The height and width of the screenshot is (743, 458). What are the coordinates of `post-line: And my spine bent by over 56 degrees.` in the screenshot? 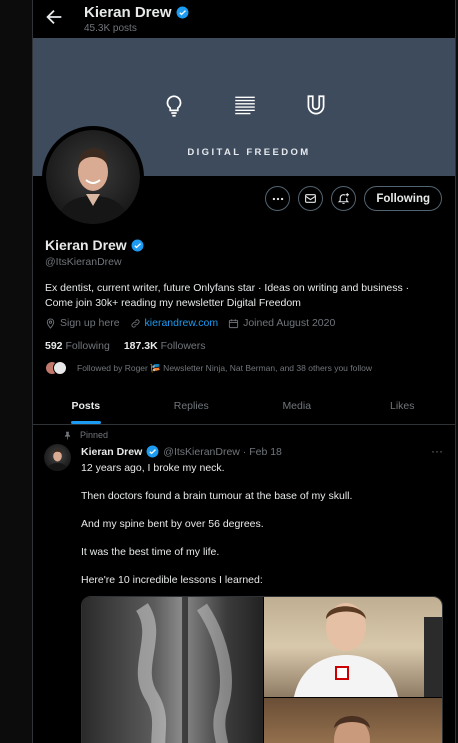 It's located at (172, 524).